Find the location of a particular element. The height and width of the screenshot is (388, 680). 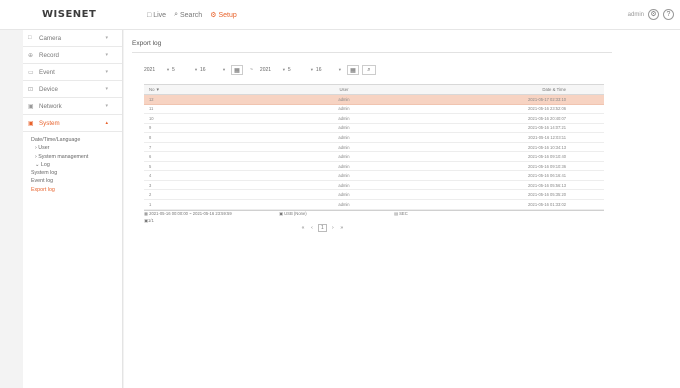

sidebar-item-camera: □ Camera ▾ is located at coordinates (72, 38).